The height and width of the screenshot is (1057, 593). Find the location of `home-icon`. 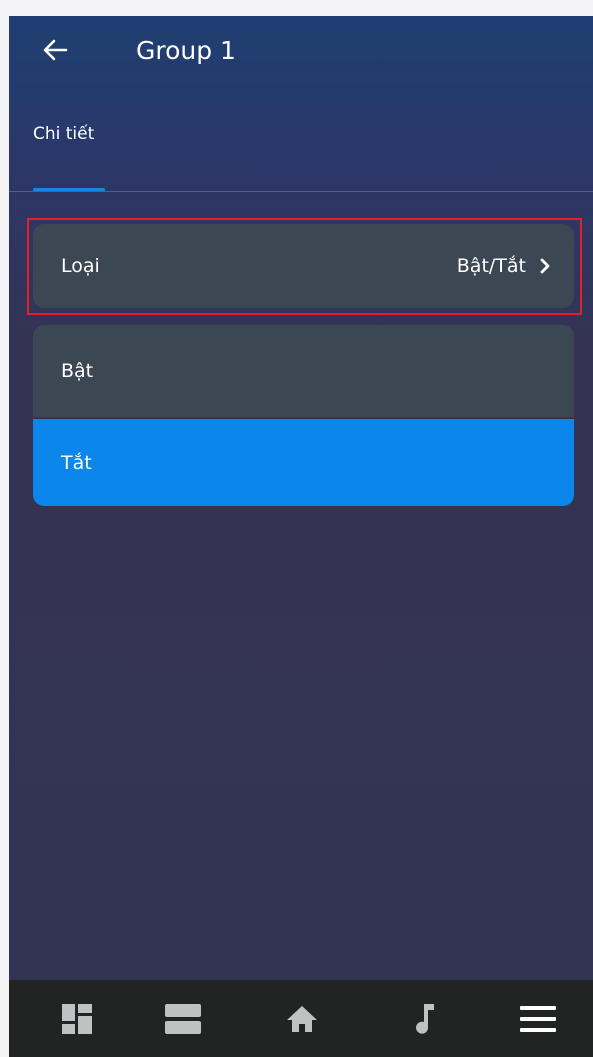

home-icon is located at coordinates (302, 1018).